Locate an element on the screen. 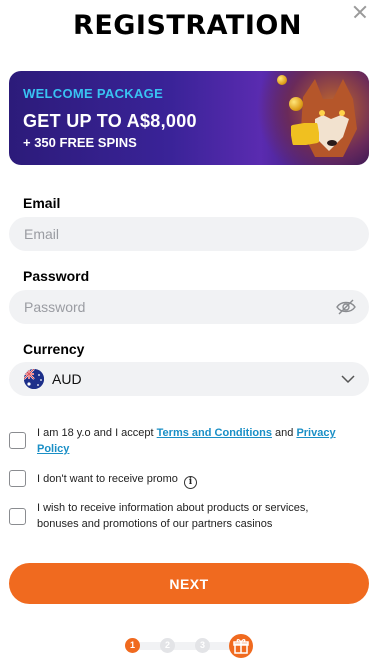 The height and width of the screenshot is (667, 375). australia-flag-icon is located at coordinates (34, 379).